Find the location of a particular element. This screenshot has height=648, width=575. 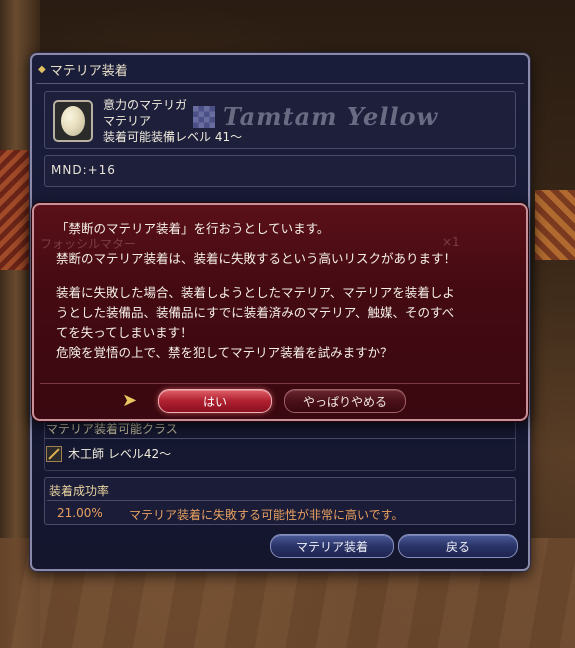

attach-materia-button: マテリア装着 is located at coordinates (332, 546).